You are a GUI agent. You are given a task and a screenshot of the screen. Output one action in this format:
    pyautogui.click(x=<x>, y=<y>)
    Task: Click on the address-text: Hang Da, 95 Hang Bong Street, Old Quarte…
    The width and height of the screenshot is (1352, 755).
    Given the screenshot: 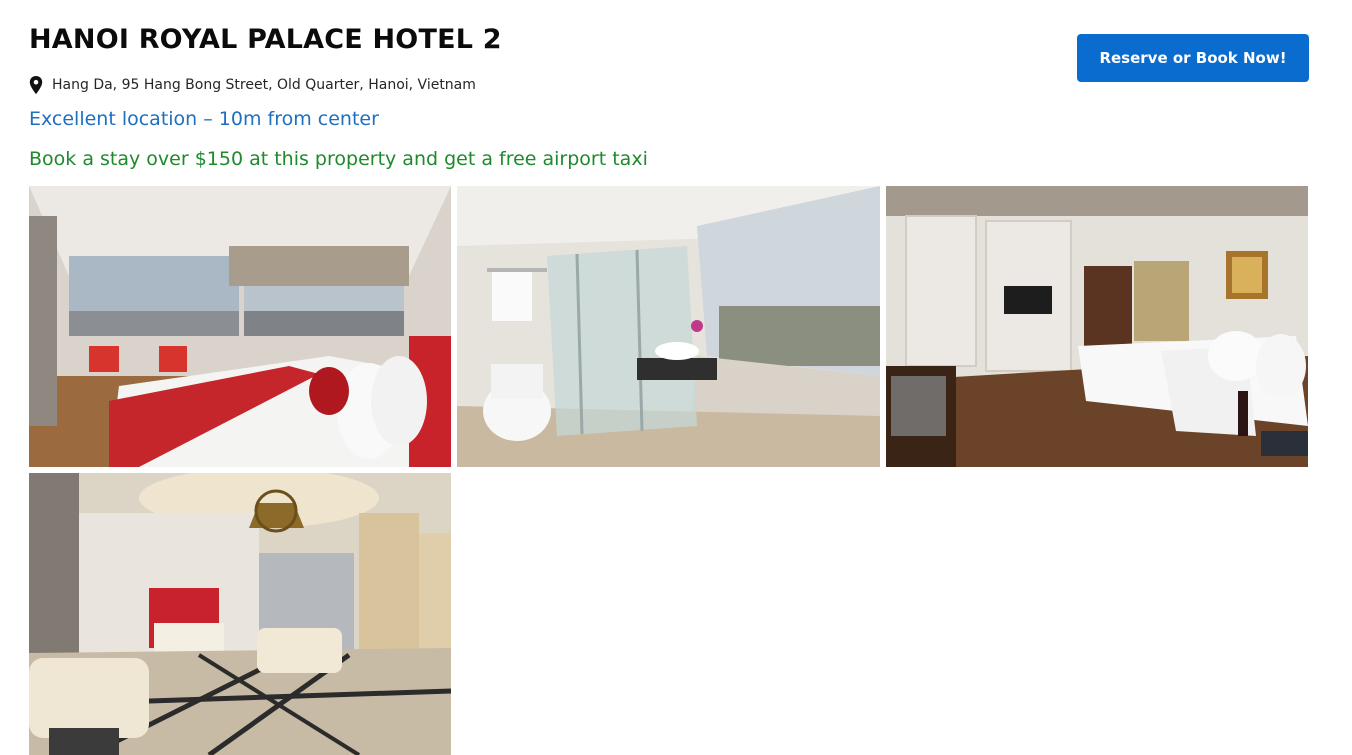 What is the action you would take?
    pyautogui.click(x=264, y=85)
    